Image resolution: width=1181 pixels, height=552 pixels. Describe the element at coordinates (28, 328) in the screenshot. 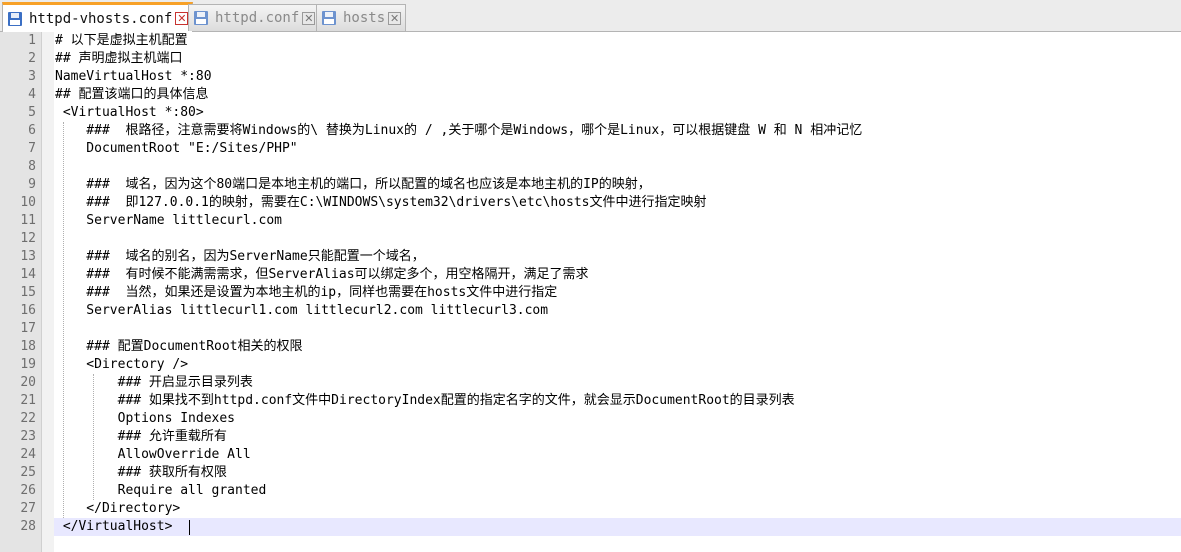

I see `line-number: 17` at that location.